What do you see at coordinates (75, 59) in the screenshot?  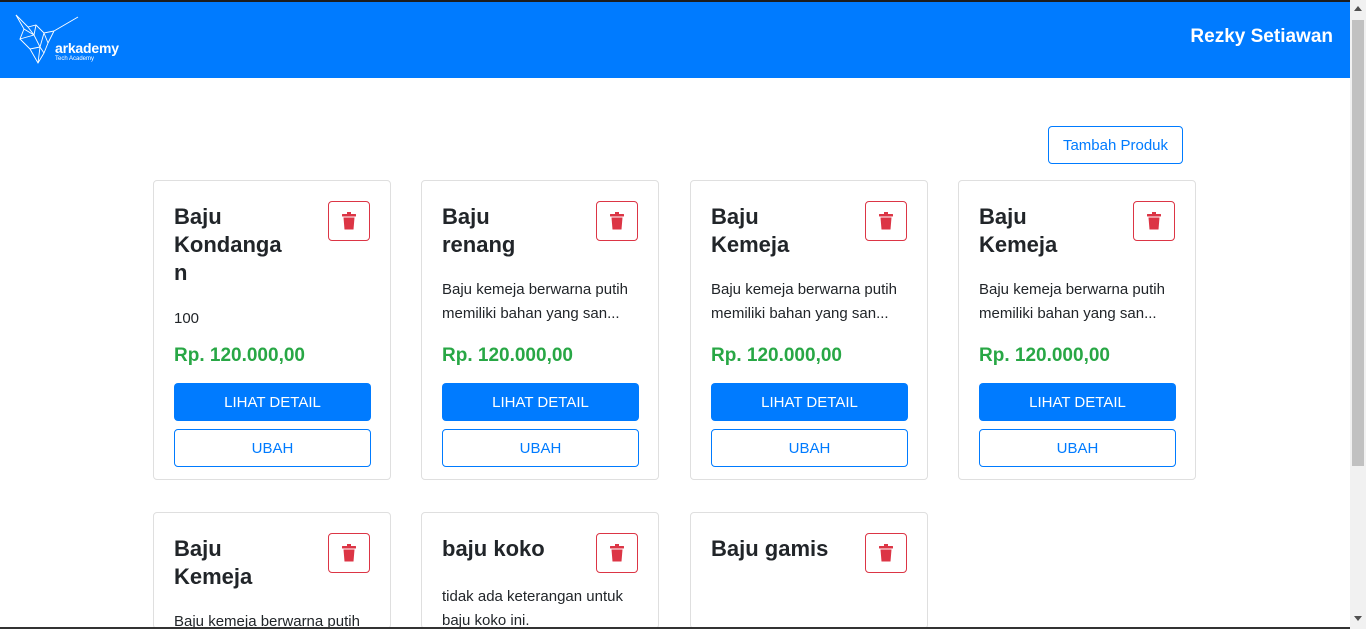 I see `brand-tagline: Tech Academy` at bounding box center [75, 59].